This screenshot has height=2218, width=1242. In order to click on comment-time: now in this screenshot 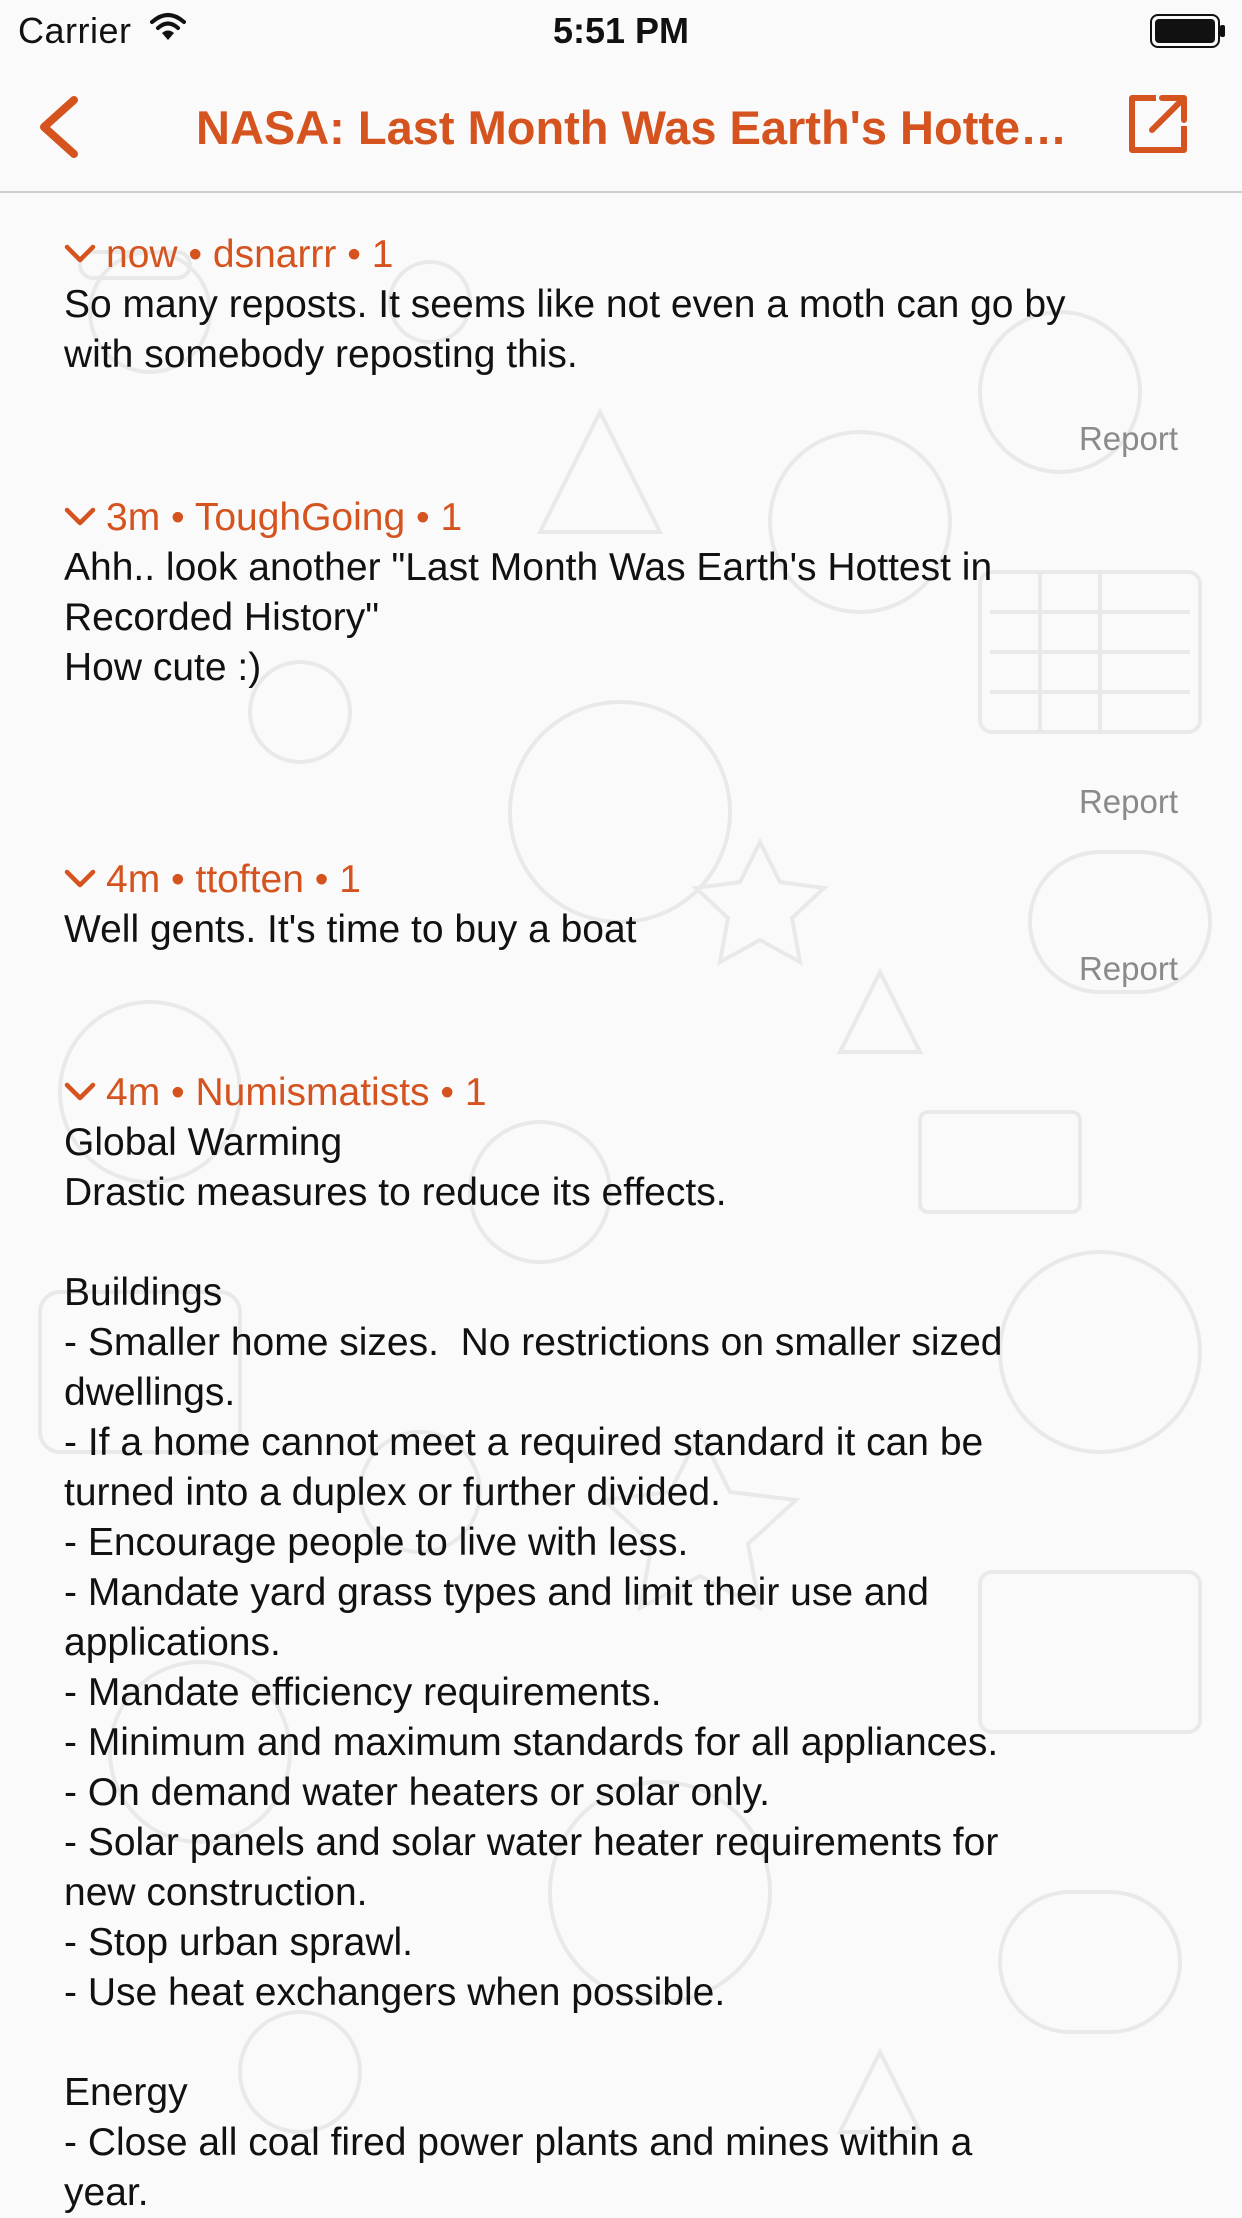, I will do `click(142, 254)`.